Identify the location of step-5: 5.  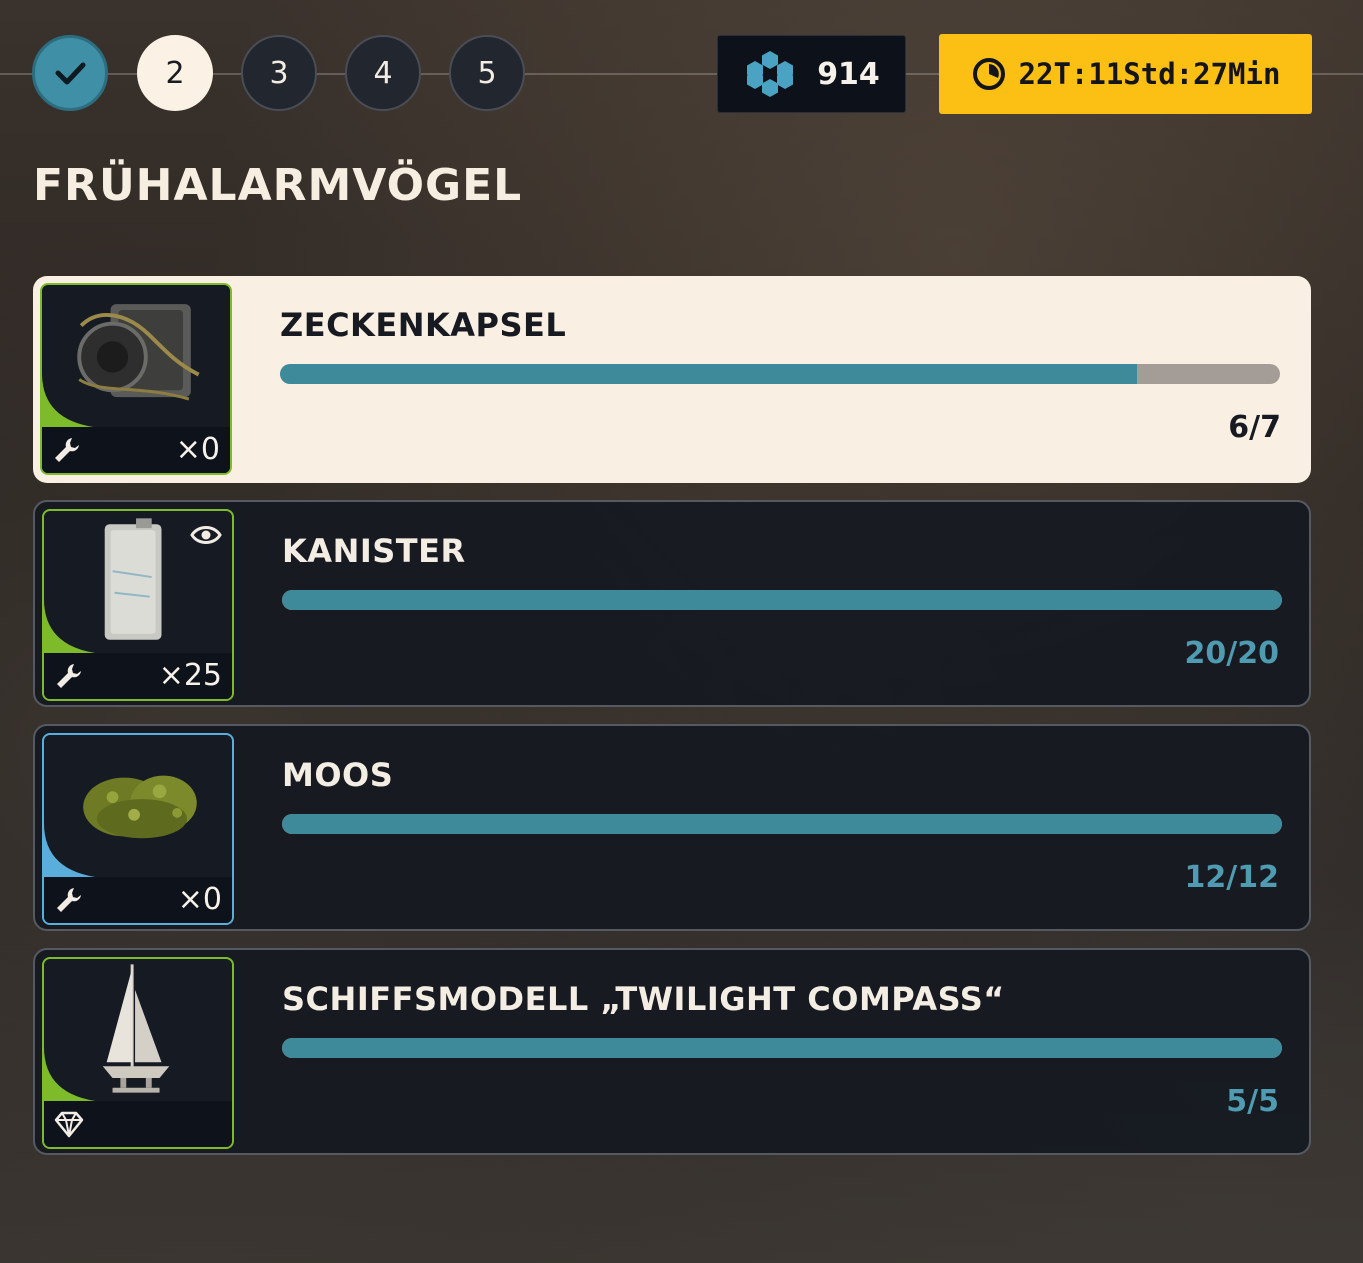
(487, 73).